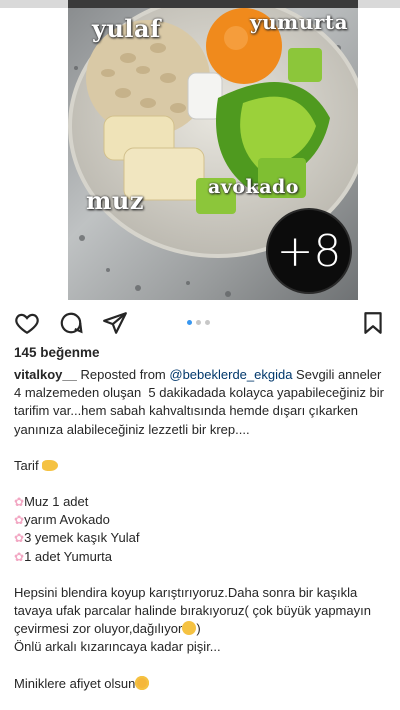  Describe the element at coordinates (82, 538) in the screenshot. I see `ingredient-text: 3 yemek kaşık Yulaf` at that location.